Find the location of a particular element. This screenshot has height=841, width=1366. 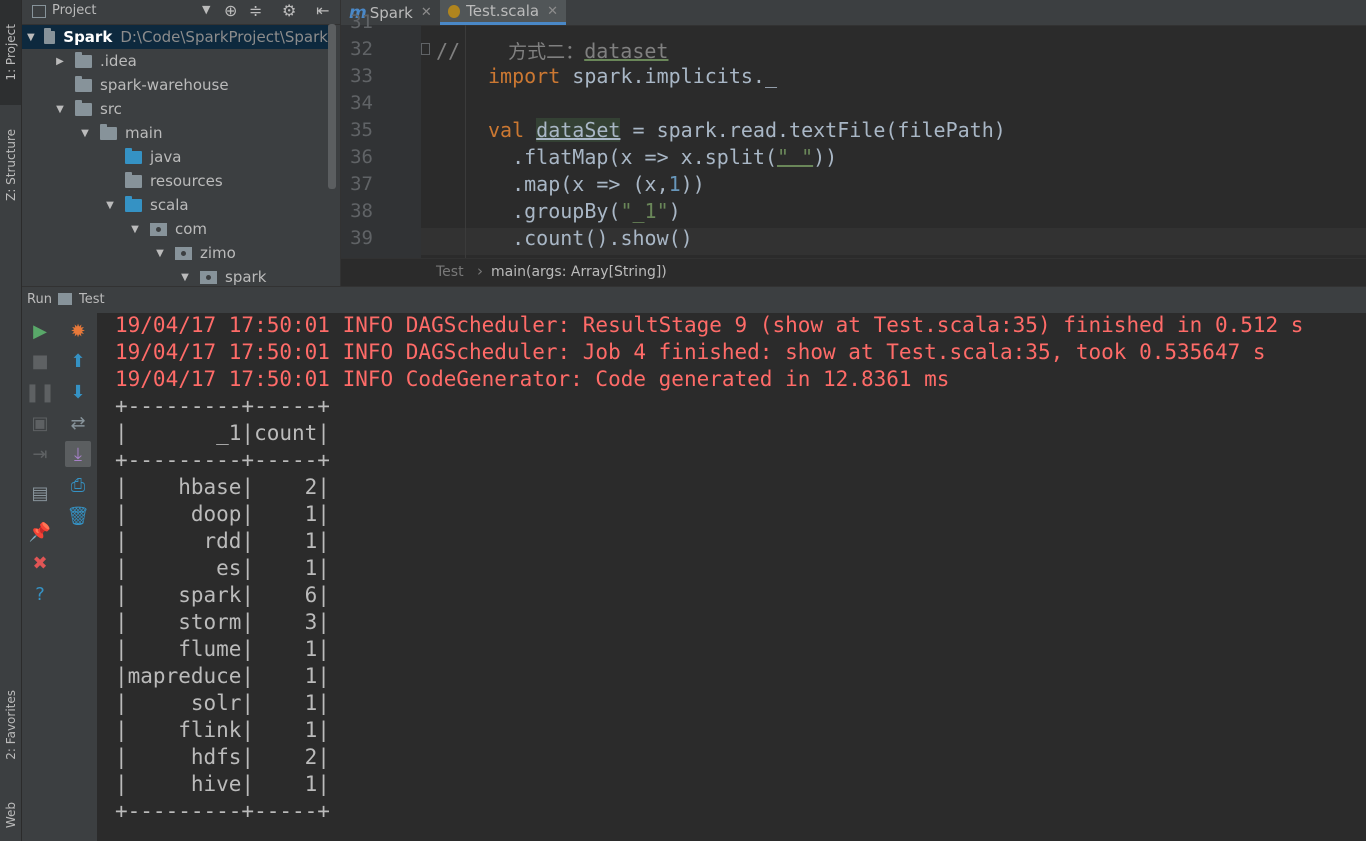

collapse-all-icon: ≑ is located at coordinates (255, 10).